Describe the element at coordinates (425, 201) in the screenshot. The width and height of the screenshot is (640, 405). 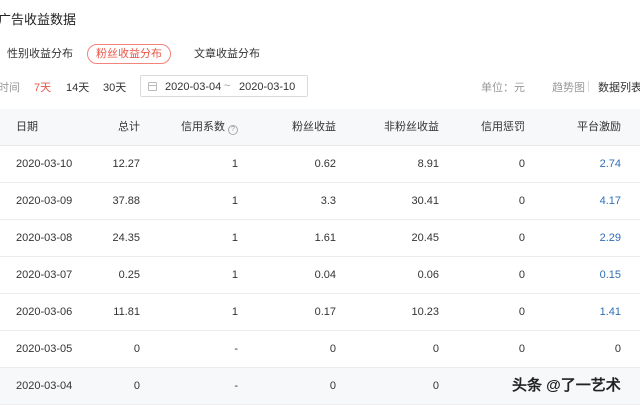
I see `cell-nonfans-revenue: 30.41` at that location.